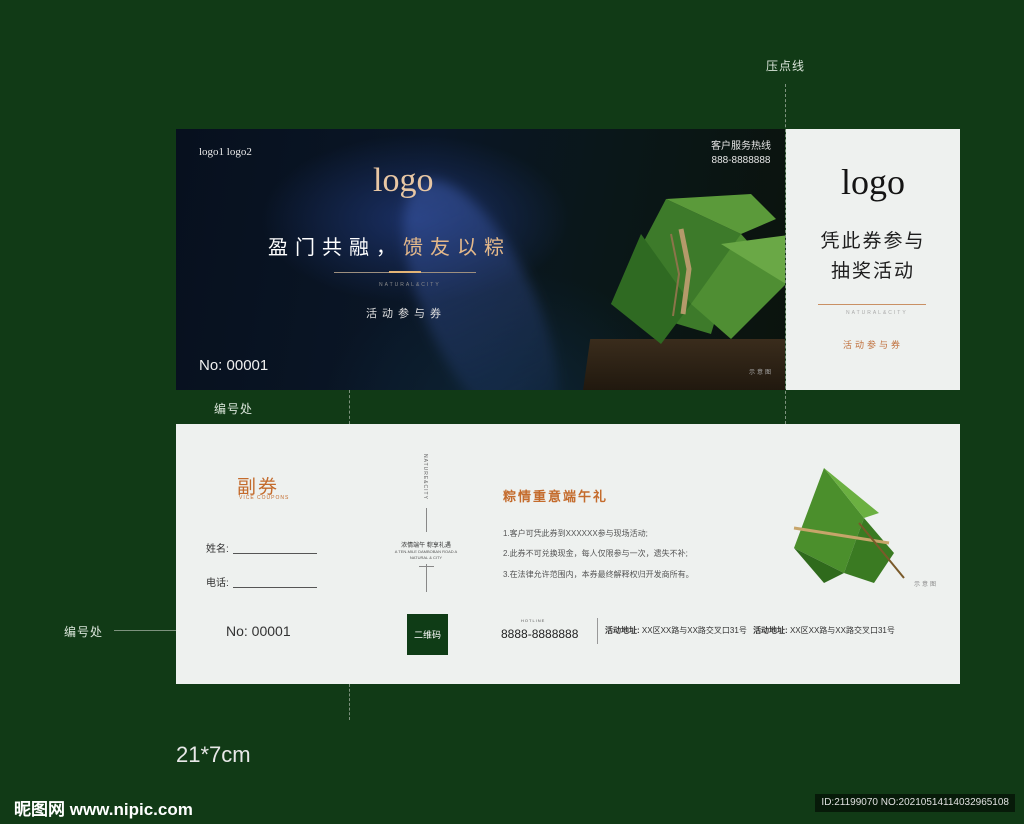  Describe the element at coordinates (622, 630) in the screenshot. I see `address-label-1: 活动地址:` at that location.